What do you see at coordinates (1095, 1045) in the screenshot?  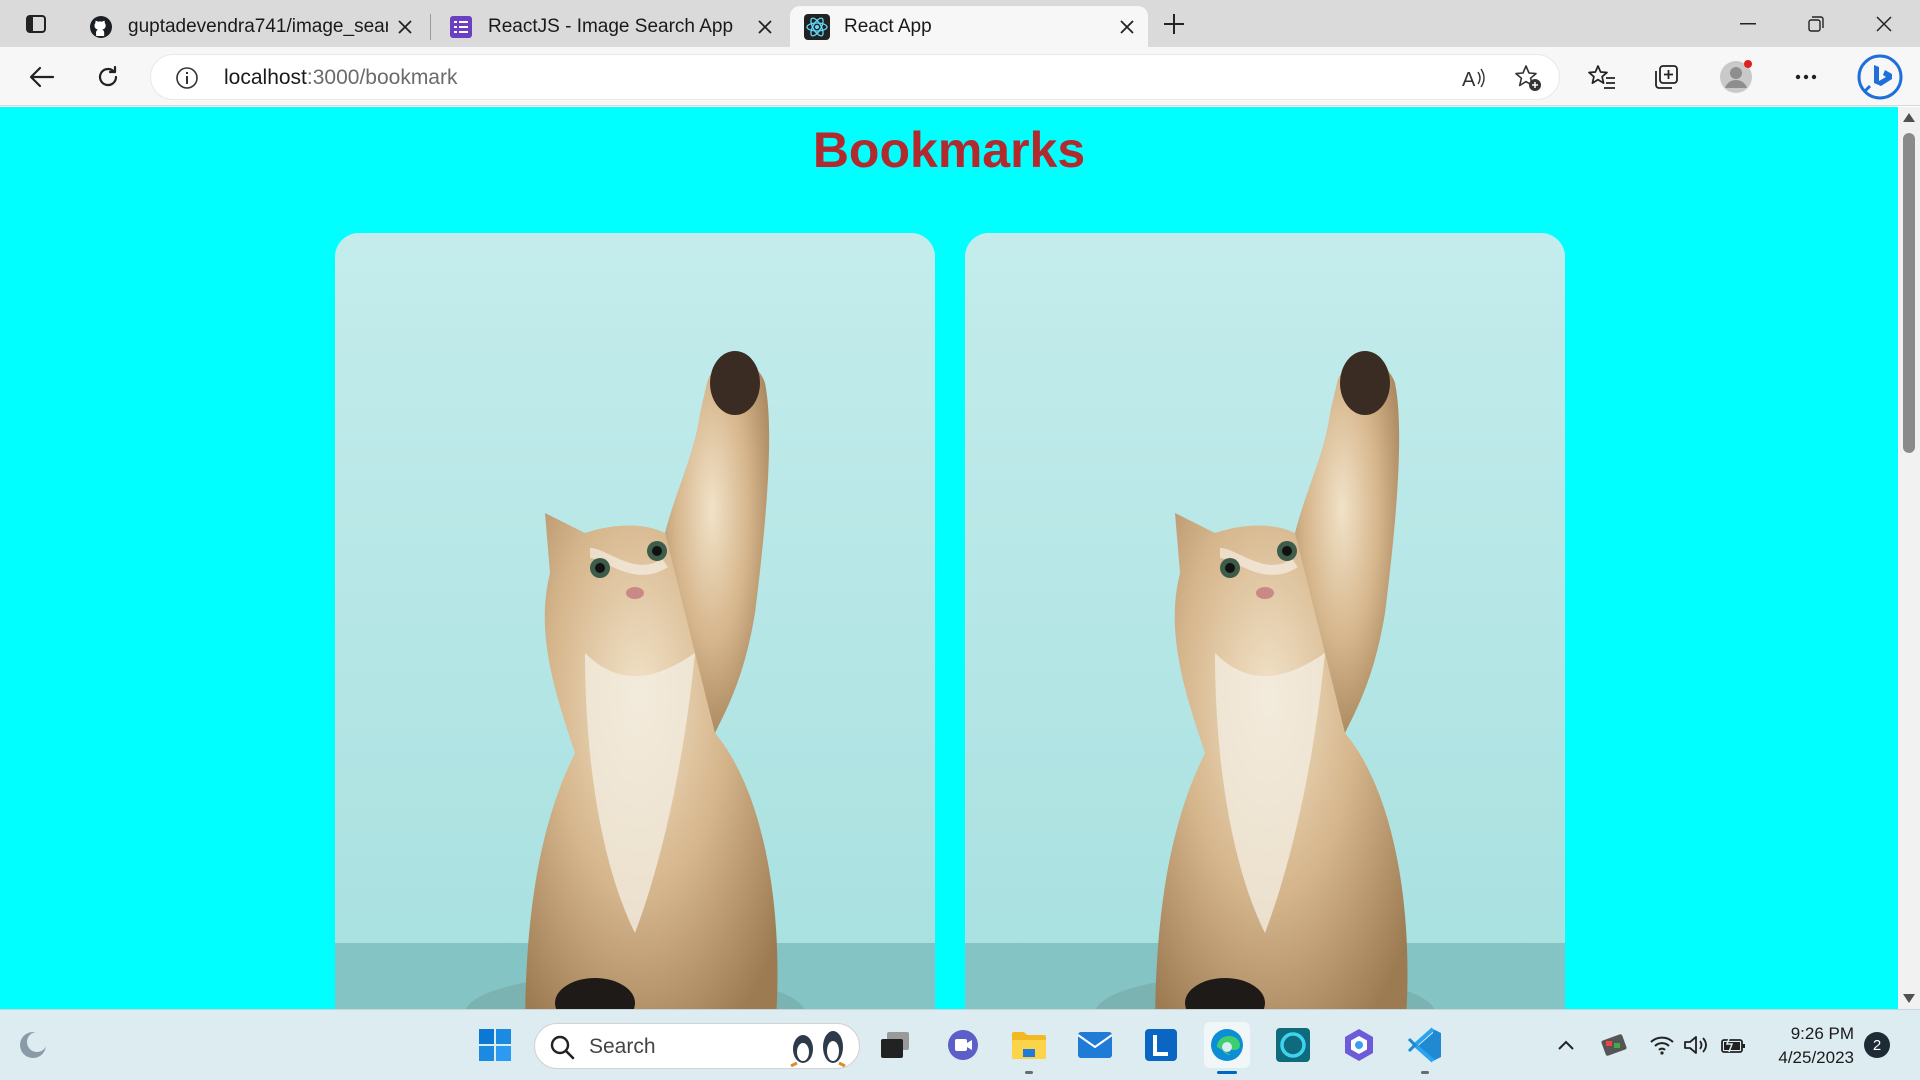 I see `mail-icon` at bounding box center [1095, 1045].